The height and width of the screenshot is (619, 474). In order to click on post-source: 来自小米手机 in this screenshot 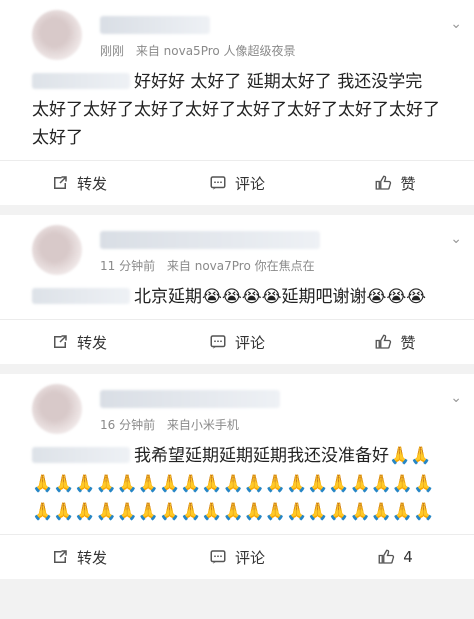, I will do `click(202, 425)`.